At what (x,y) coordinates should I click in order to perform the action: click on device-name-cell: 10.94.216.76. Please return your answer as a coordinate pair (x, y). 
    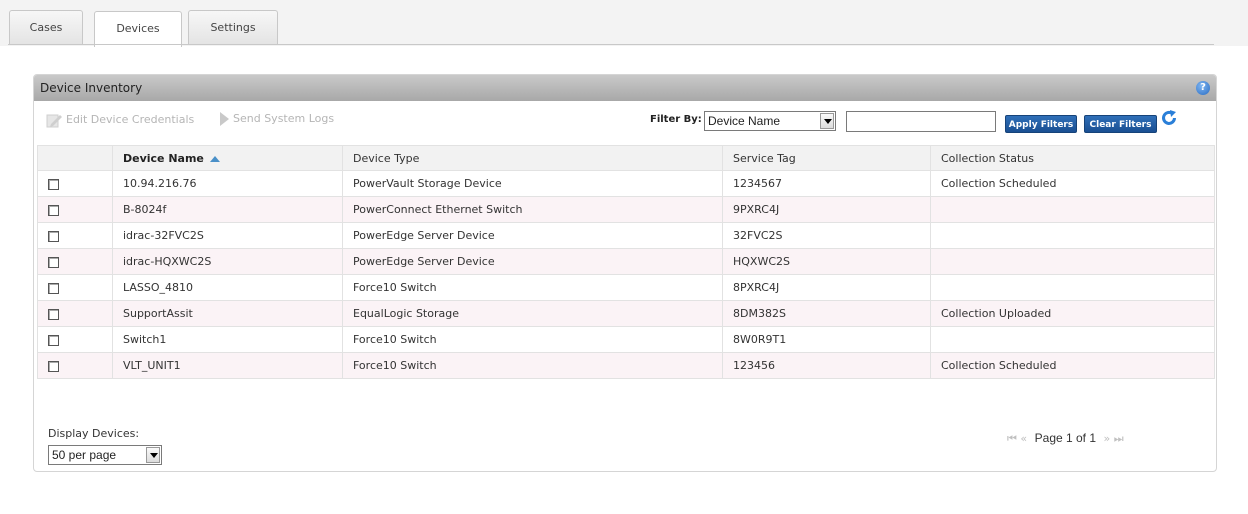
    Looking at the image, I should click on (227, 183).